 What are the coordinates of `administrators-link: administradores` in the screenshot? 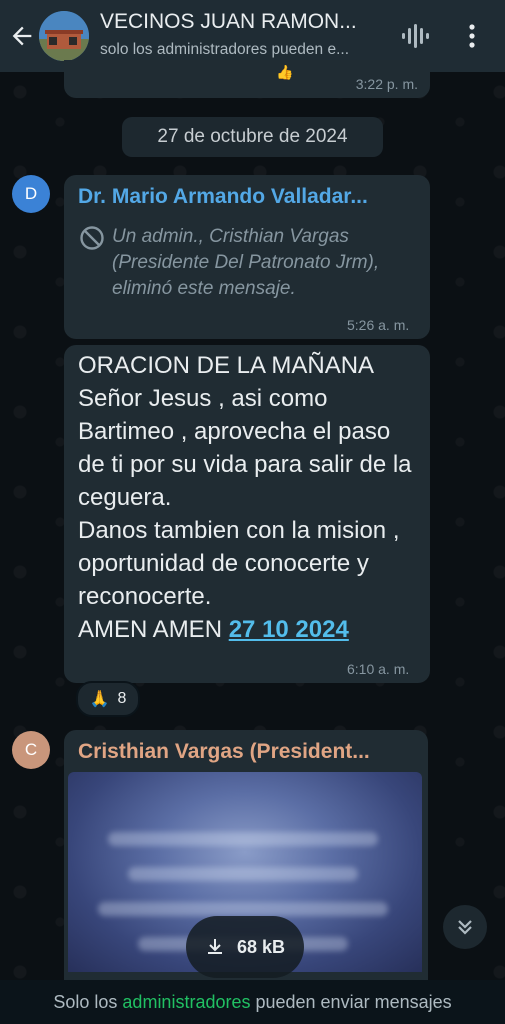 It's located at (186, 1002).